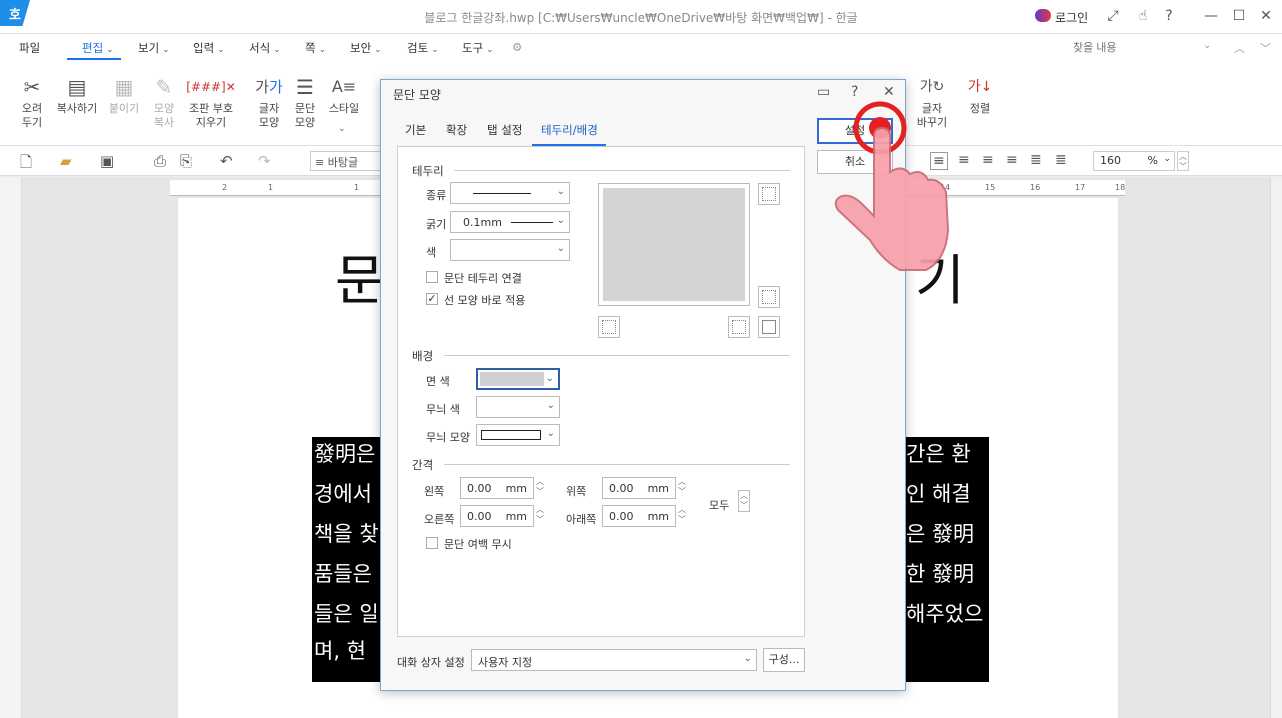 Image resolution: width=1282 pixels, height=718 pixels. What do you see at coordinates (342, 129) in the screenshot?
I see `style-chevron-icon: ⌄` at bounding box center [342, 129].